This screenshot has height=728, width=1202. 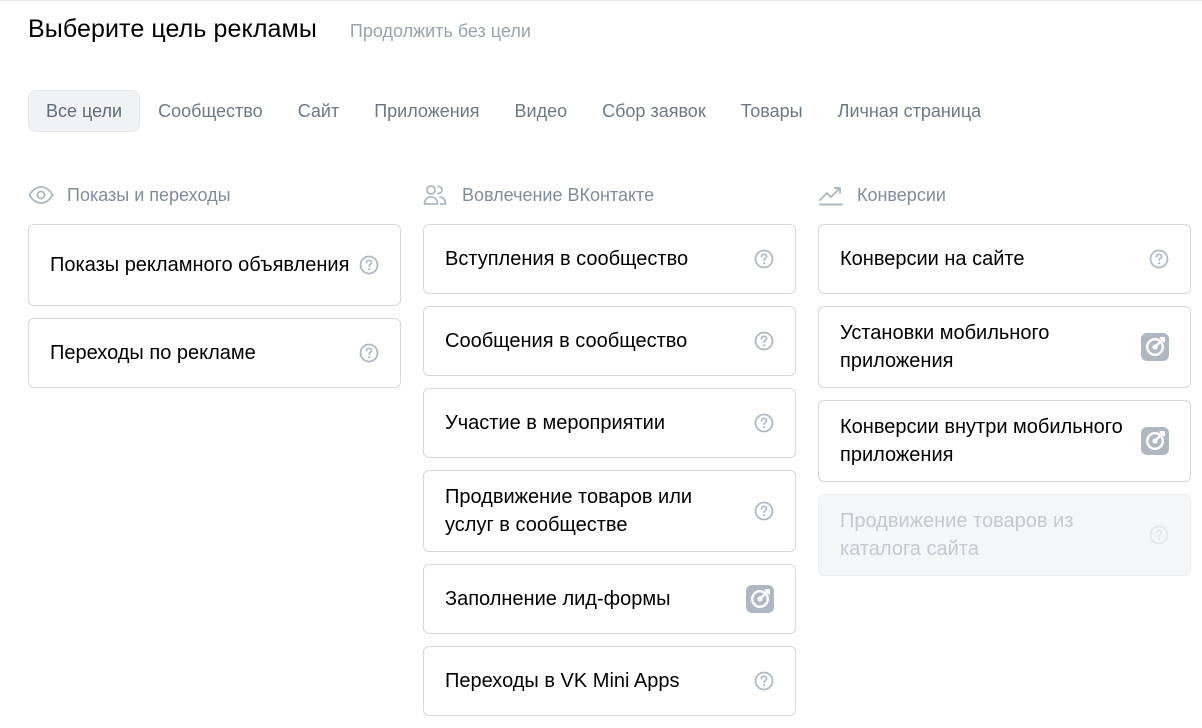 I want to click on tab-community: Сообщество, so click(x=210, y=111).